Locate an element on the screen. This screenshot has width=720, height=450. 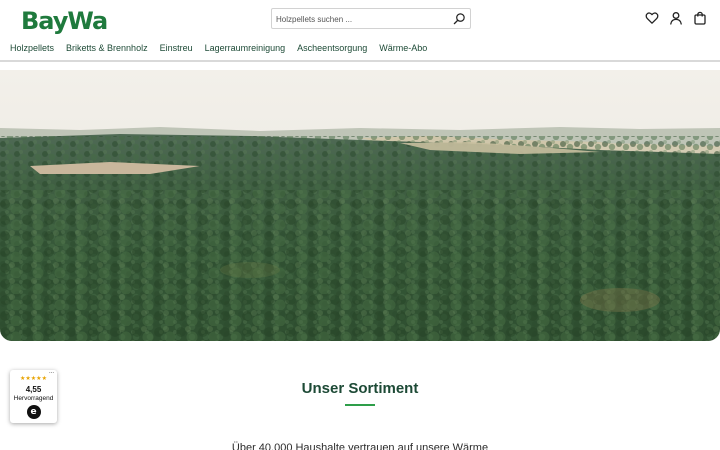
nav-item-briketts-brennholz: Briketts & Brennholz is located at coordinates (107, 48).